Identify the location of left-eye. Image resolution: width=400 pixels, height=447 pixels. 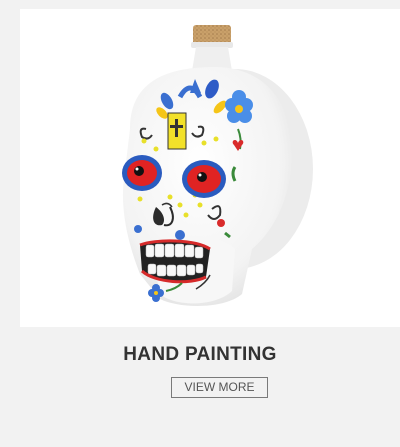
(142, 173).